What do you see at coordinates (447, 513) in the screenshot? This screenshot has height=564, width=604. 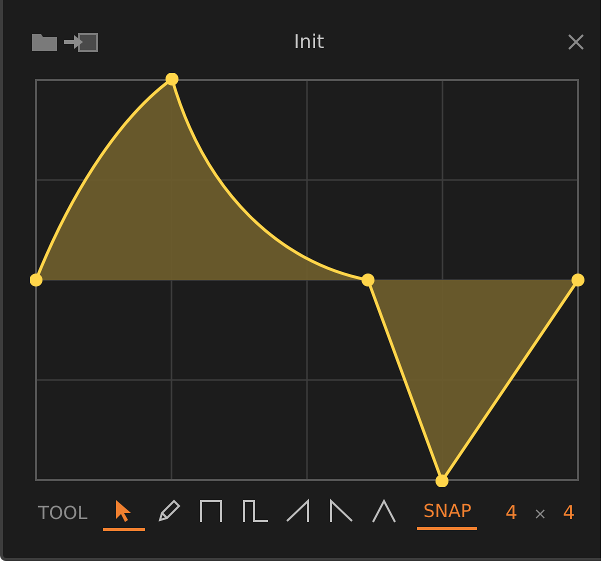 I see `snap-toggle: SNAP` at bounding box center [447, 513].